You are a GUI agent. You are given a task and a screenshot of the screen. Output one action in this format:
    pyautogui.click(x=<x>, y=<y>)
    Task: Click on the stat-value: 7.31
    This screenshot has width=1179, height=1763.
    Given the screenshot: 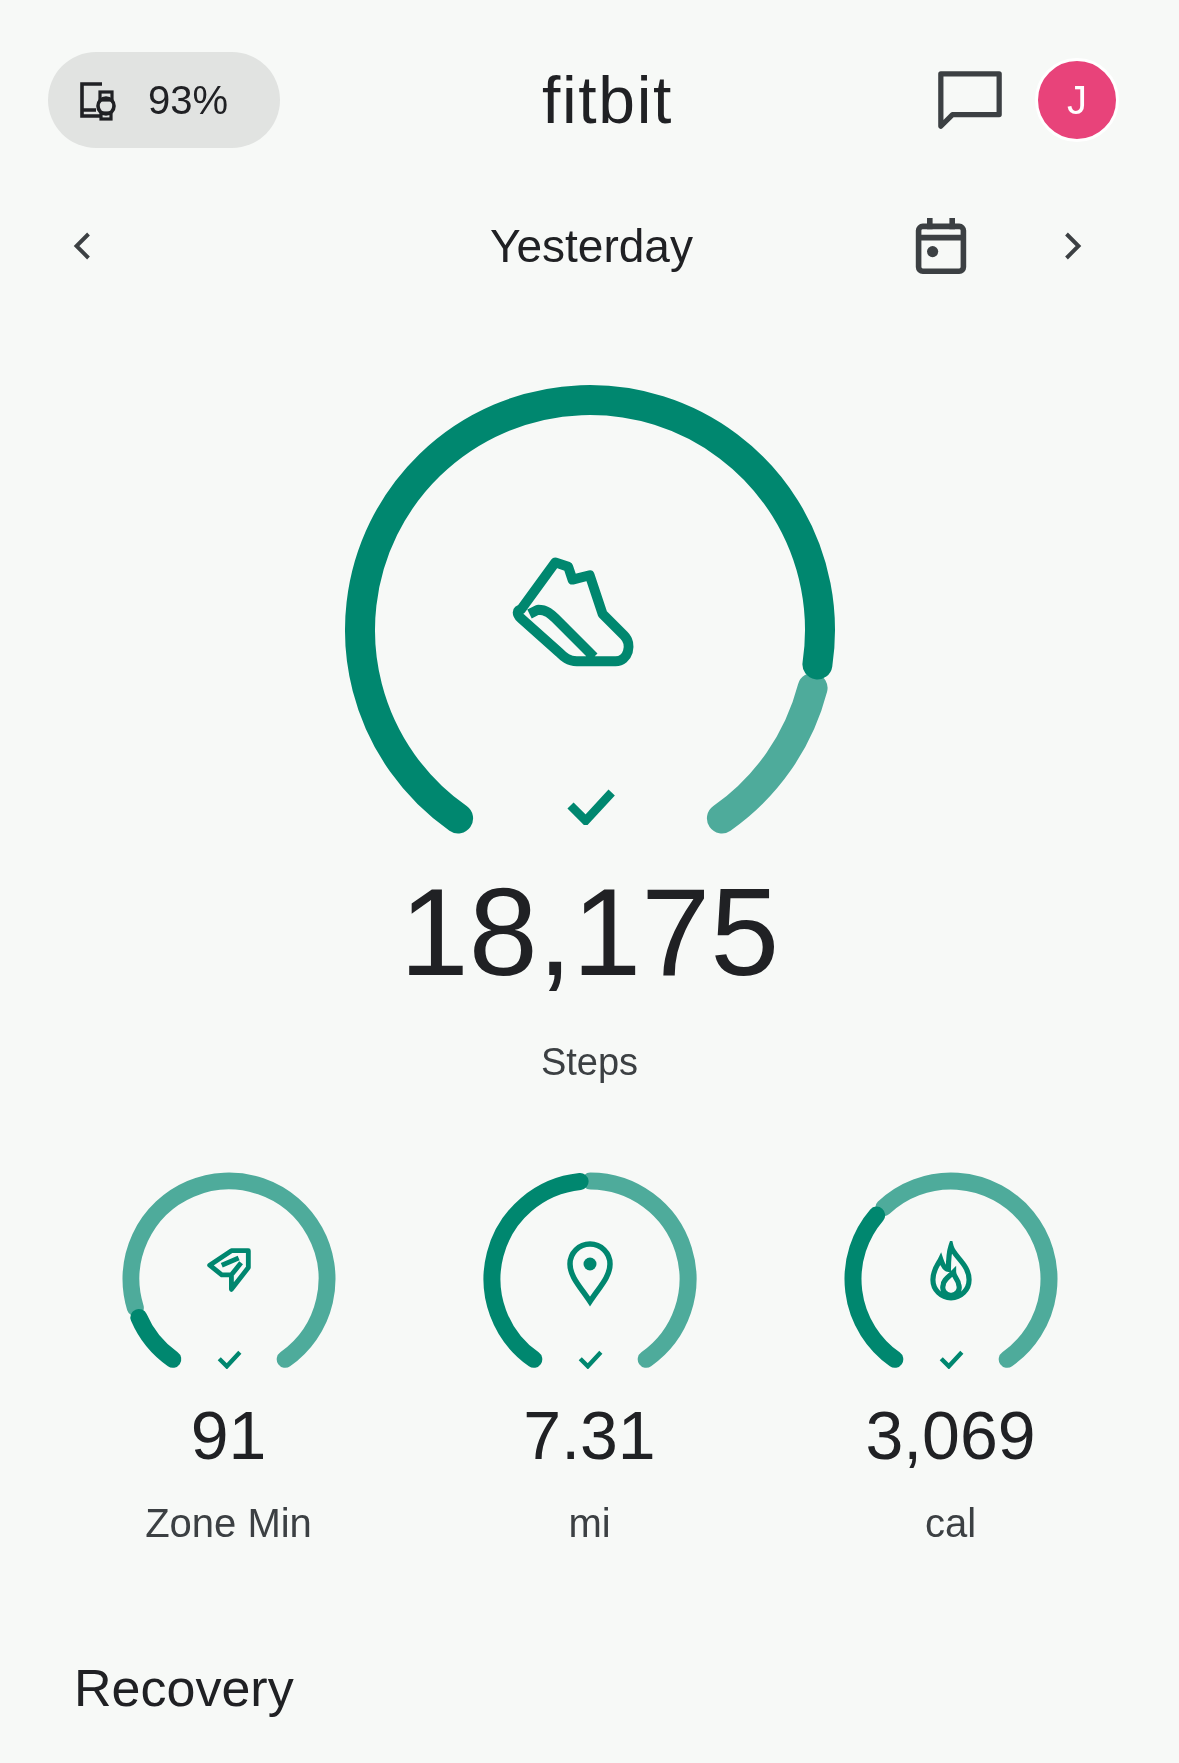 What is the action you would take?
    pyautogui.click(x=589, y=1435)
    